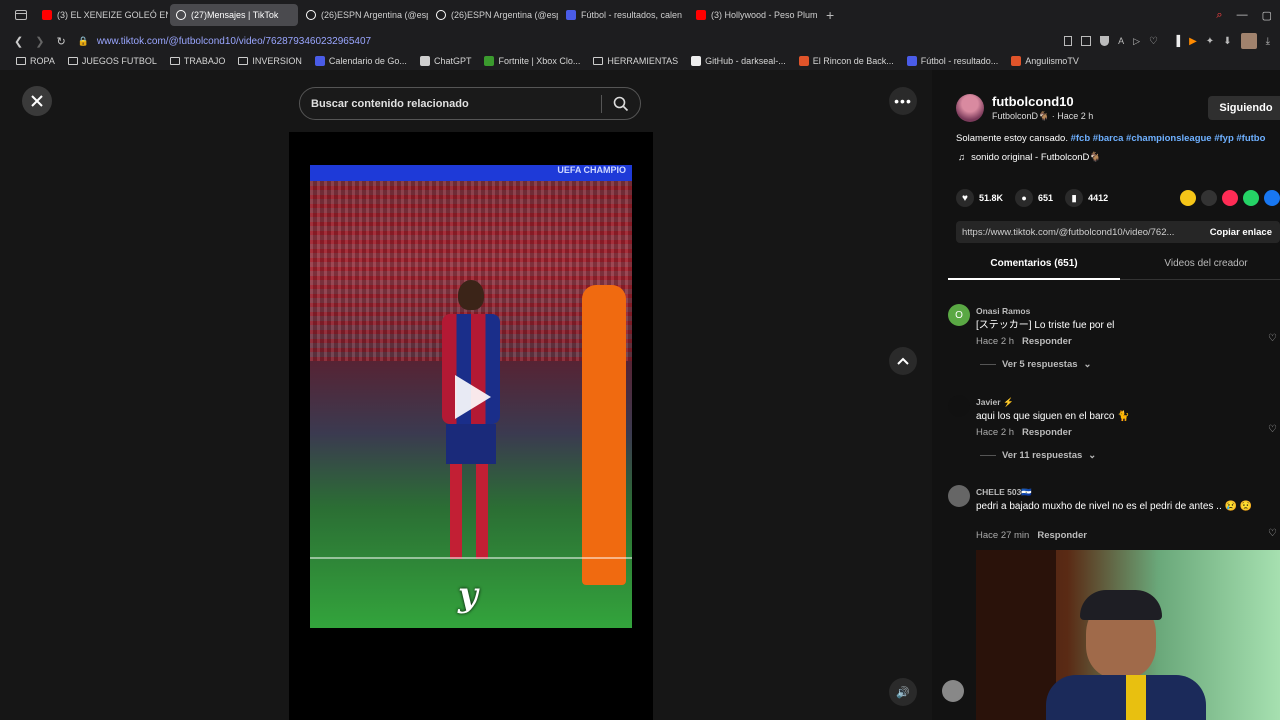  I want to click on follow-button: Siguiendo, so click(1244, 108).